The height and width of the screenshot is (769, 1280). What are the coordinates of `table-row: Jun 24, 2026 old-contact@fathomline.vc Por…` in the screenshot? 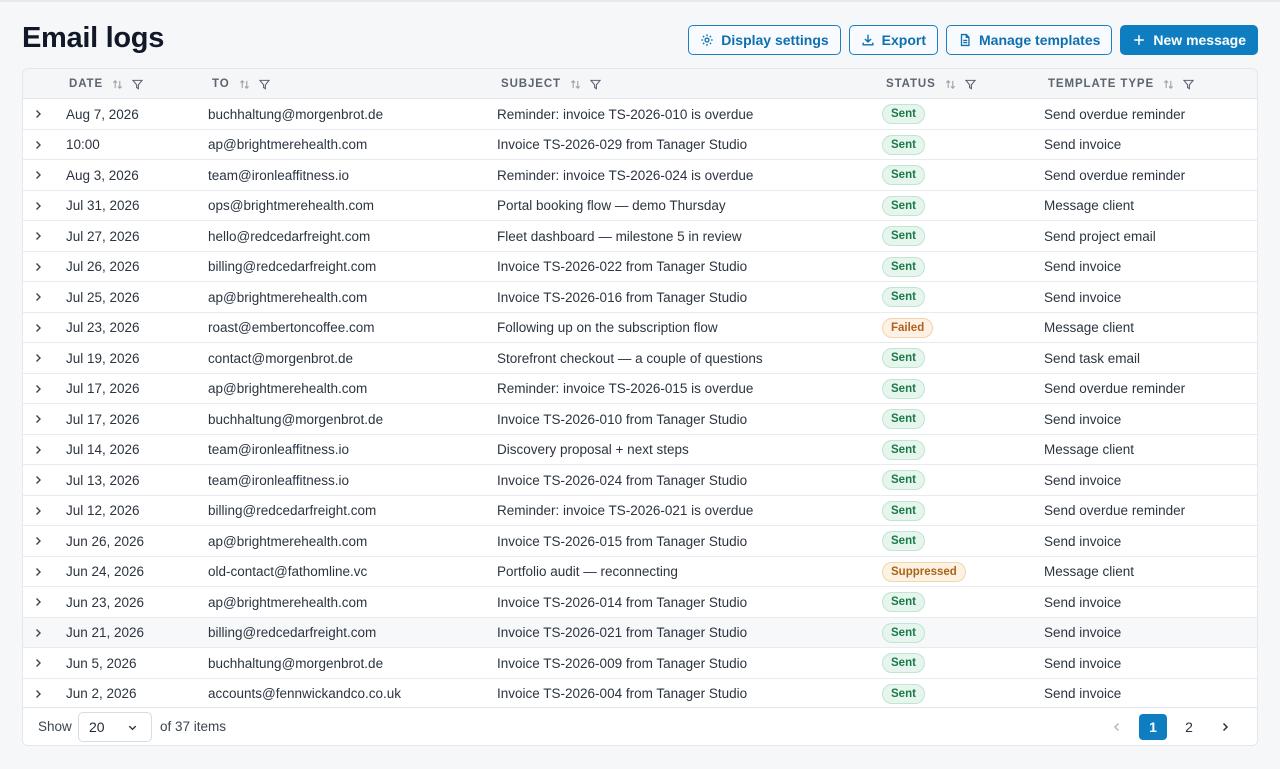 It's located at (640, 572).